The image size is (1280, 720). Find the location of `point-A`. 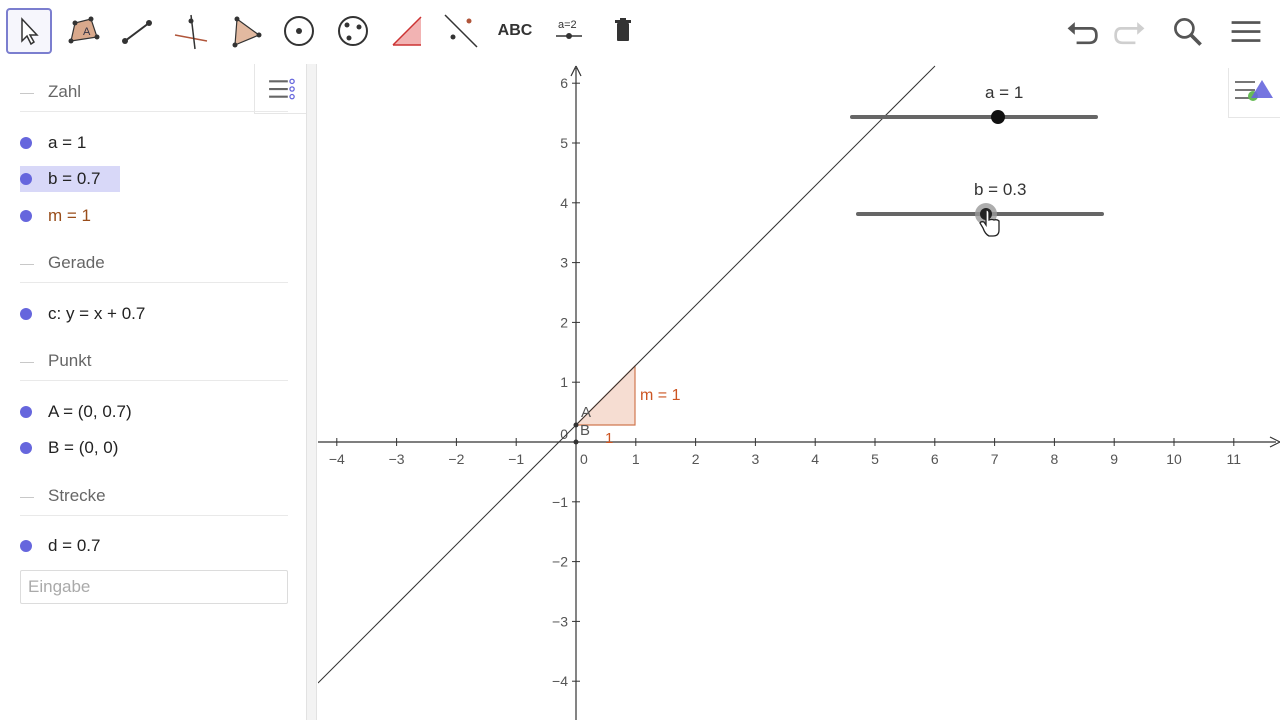

point-A is located at coordinates (576, 425).